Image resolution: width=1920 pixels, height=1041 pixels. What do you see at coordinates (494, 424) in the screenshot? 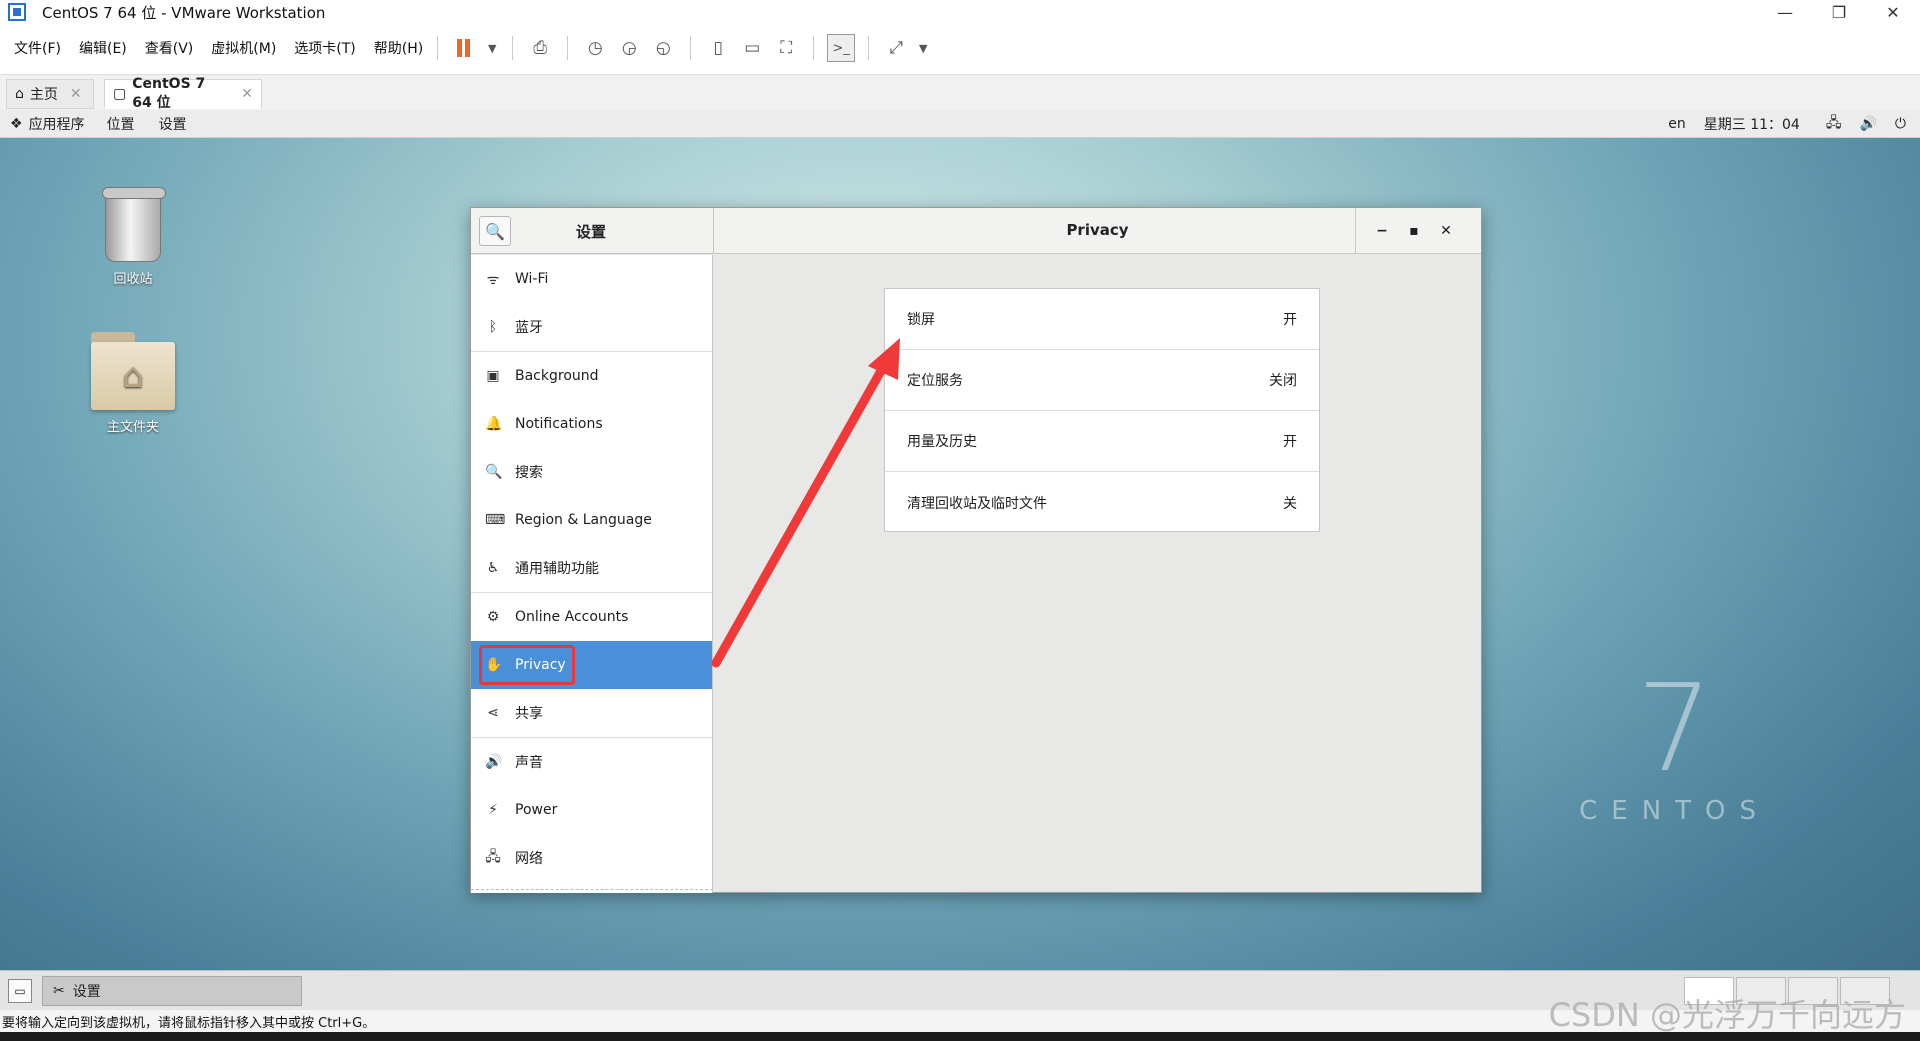
I see `bell-icon: 🔔` at bounding box center [494, 424].